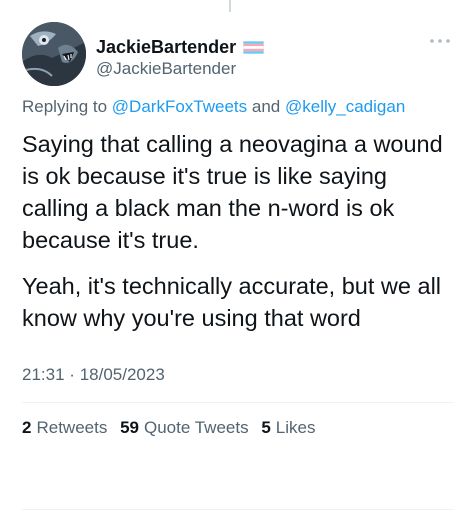 Image resolution: width=474 pixels, height=520 pixels. What do you see at coordinates (166, 47) in the screenshot?
I see `display-name: JackieBartender` at bounding box center [166, 47].